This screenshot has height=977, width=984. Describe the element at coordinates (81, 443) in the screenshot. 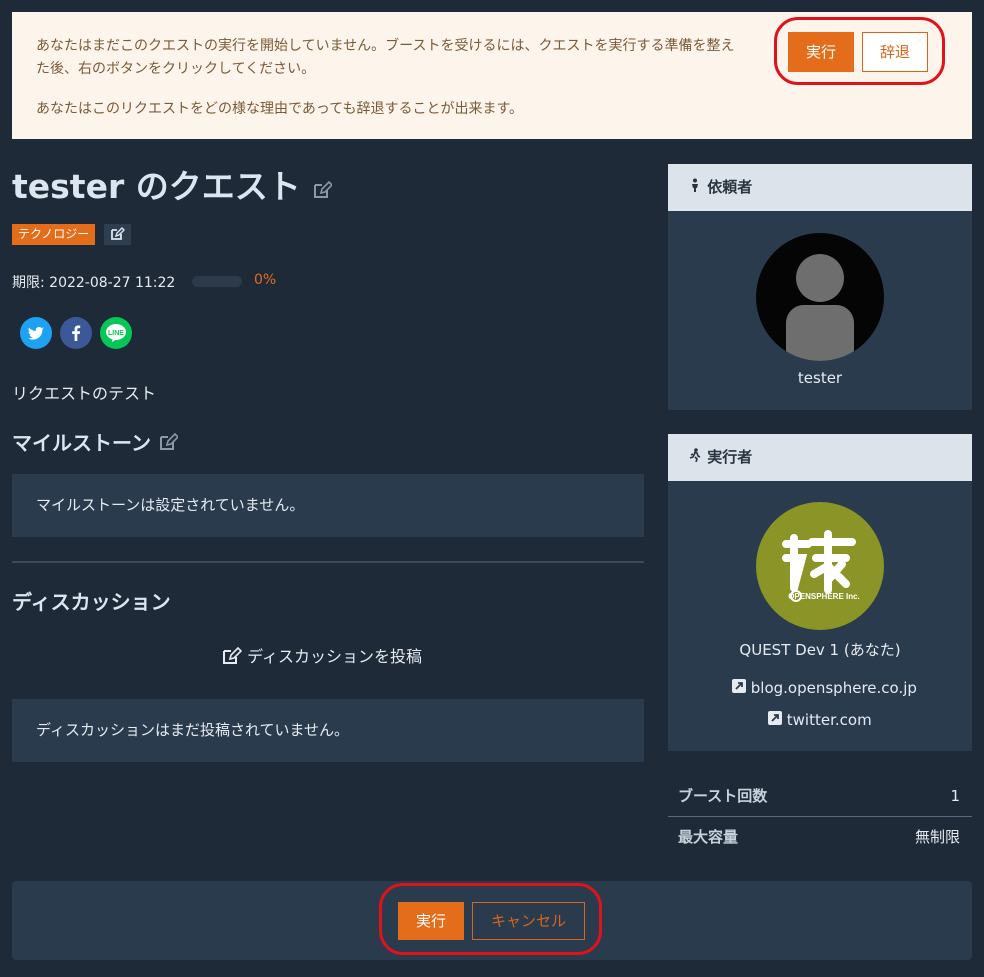

I see `milestones-heading-text: マイルストーン` at that location.